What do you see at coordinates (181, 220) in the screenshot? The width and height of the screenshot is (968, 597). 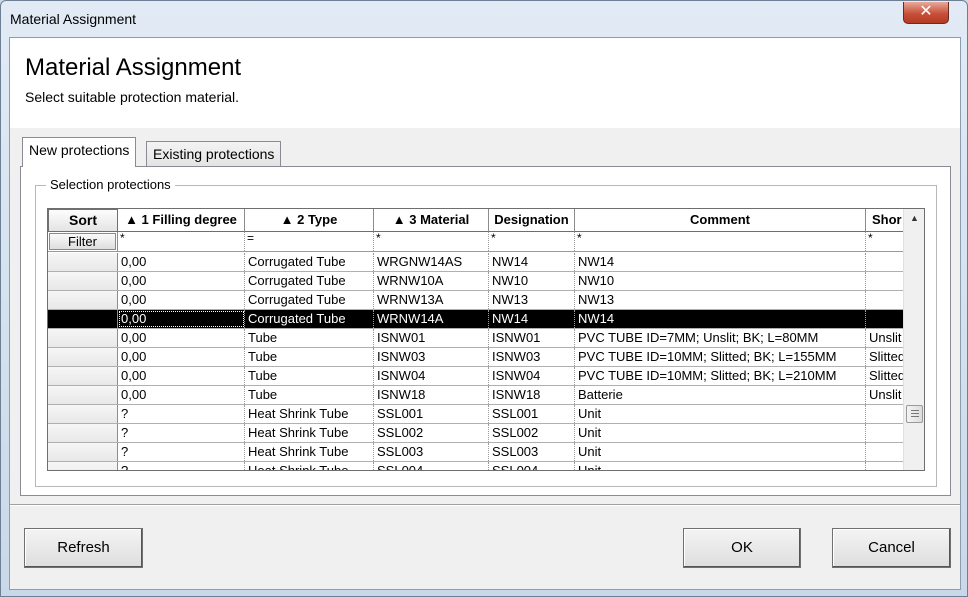 I see `column-header-filling-degree: ▲ 1 Filling degree` at bounding box center [181, 220].